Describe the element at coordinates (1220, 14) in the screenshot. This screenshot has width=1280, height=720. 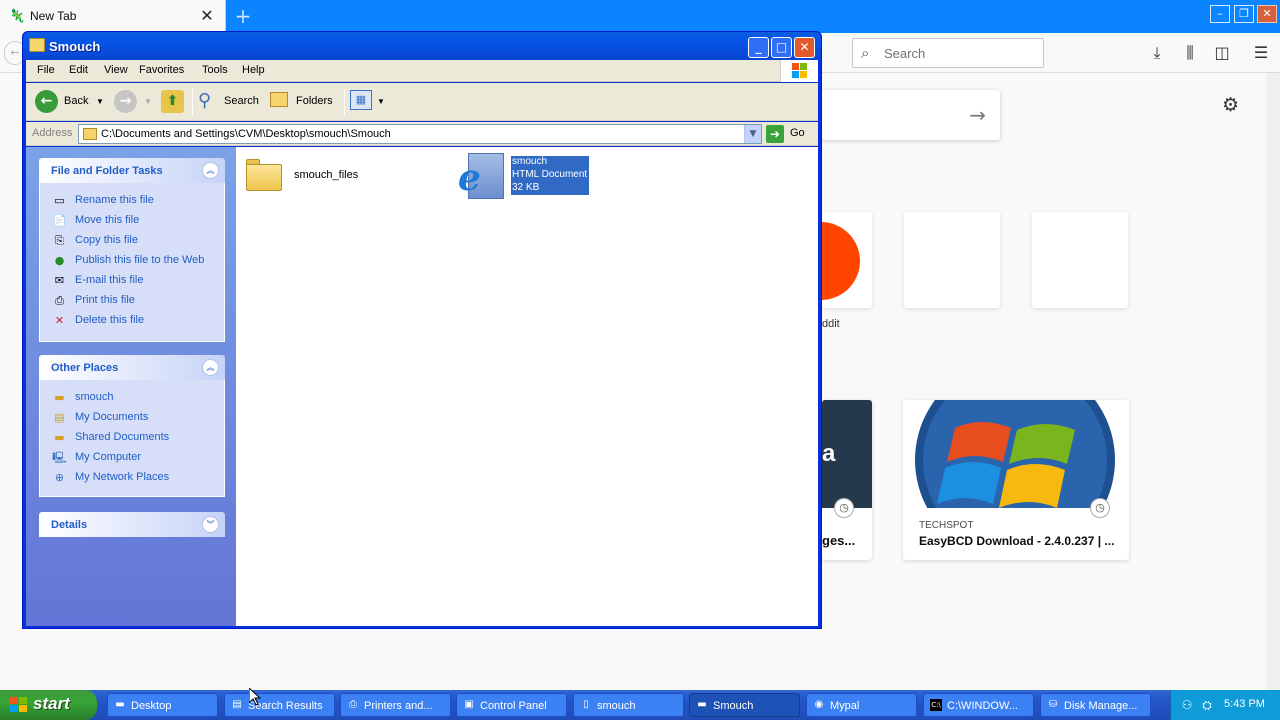
I see `minimize-button: –` at that location.